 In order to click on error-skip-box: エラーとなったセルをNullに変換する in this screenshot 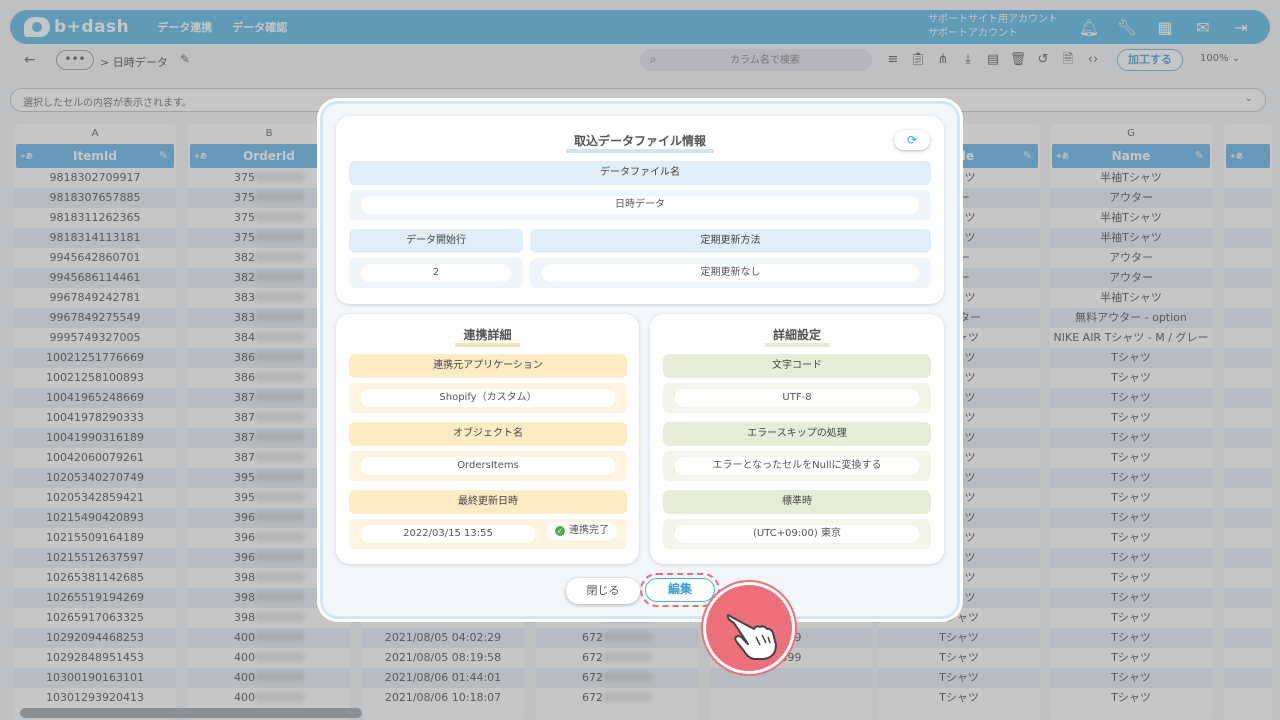, I will do `click(797, 466)`.